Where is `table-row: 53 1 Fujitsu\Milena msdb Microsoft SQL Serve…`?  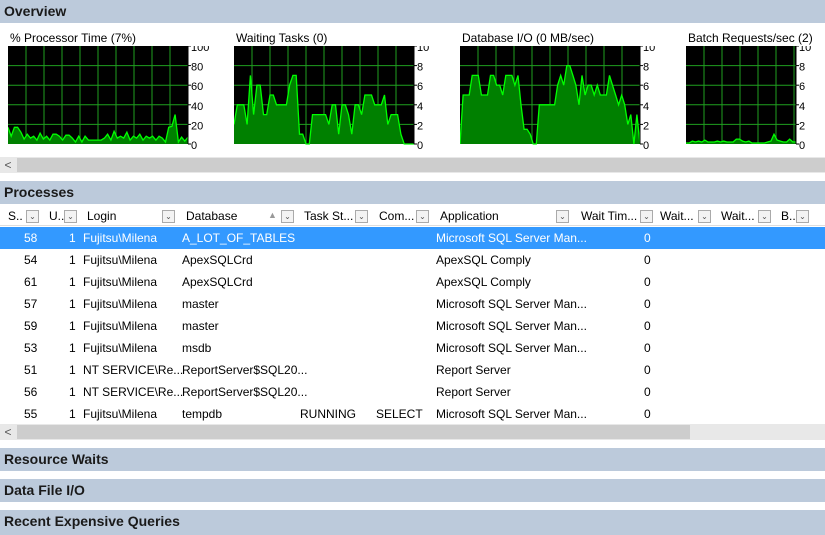 table-row: 53 1 Fujitsu\Milena msdb Microsoft SQL Serve… is located at coordinates (412, 348).